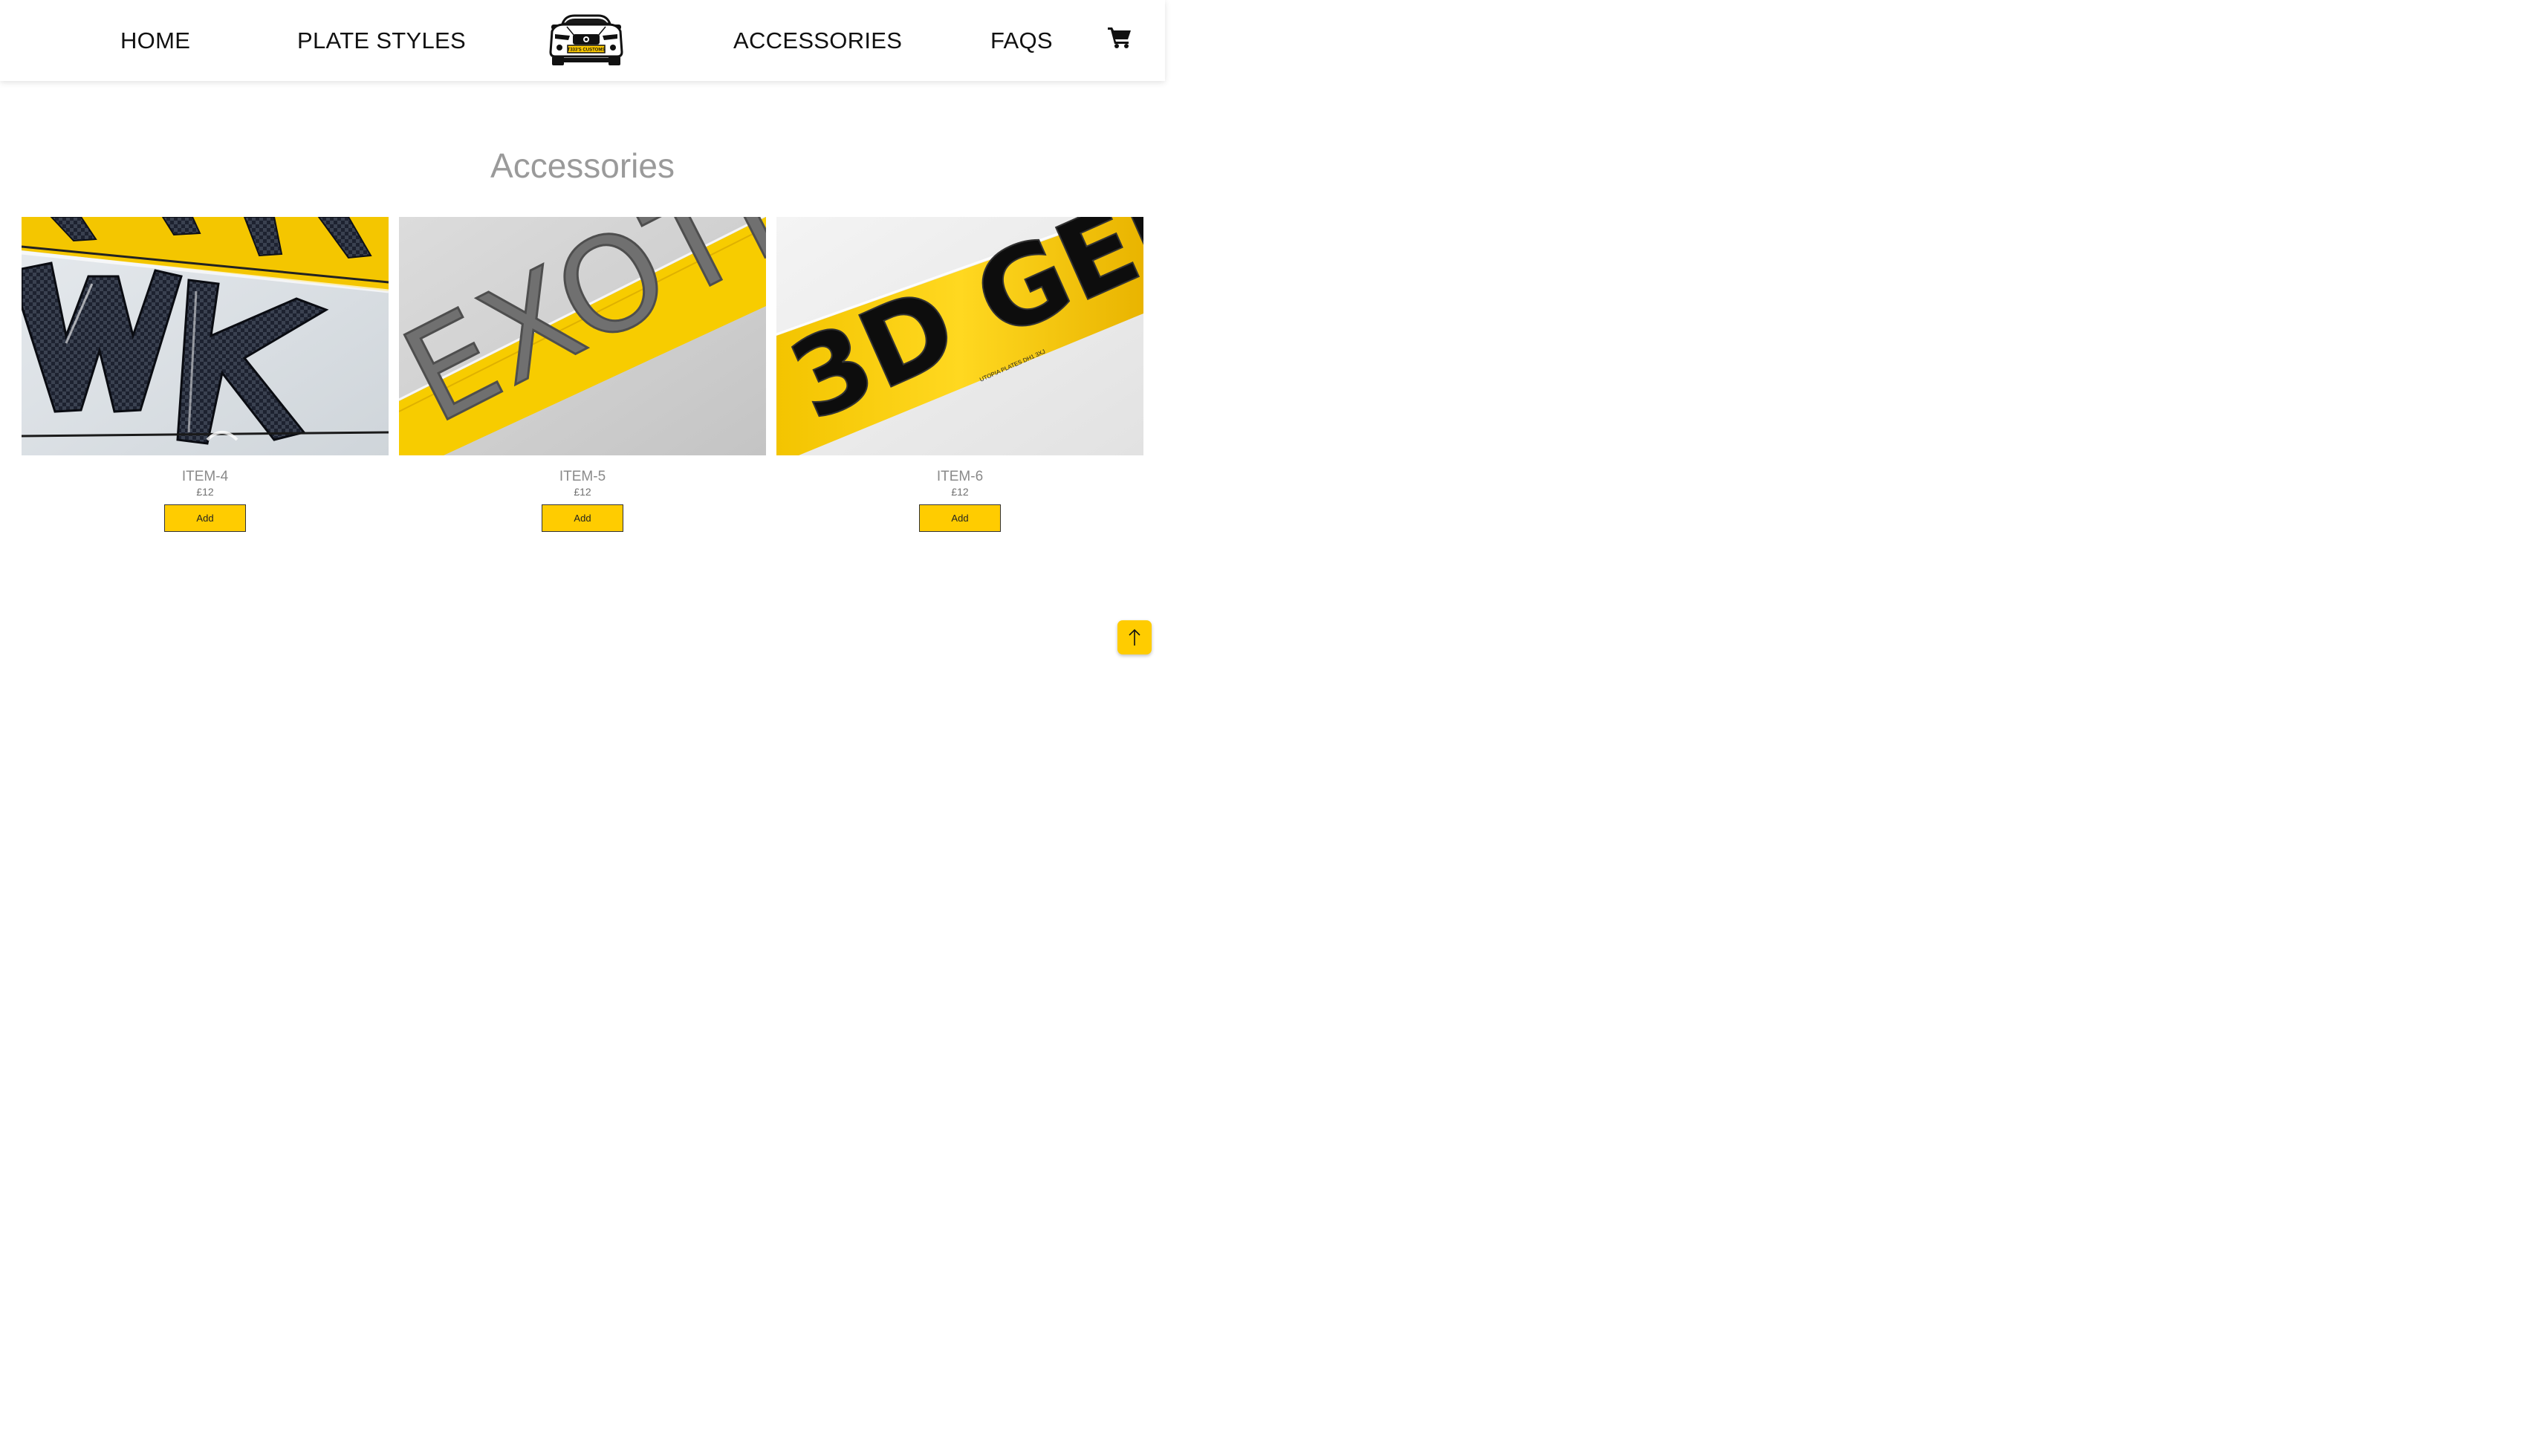 The height and width of the screenshot is (1456, 2541). What do you see at coordinates (582, 165) in the screenshot?
I see `page-title: Accessories` at bounding box center [582, 165].